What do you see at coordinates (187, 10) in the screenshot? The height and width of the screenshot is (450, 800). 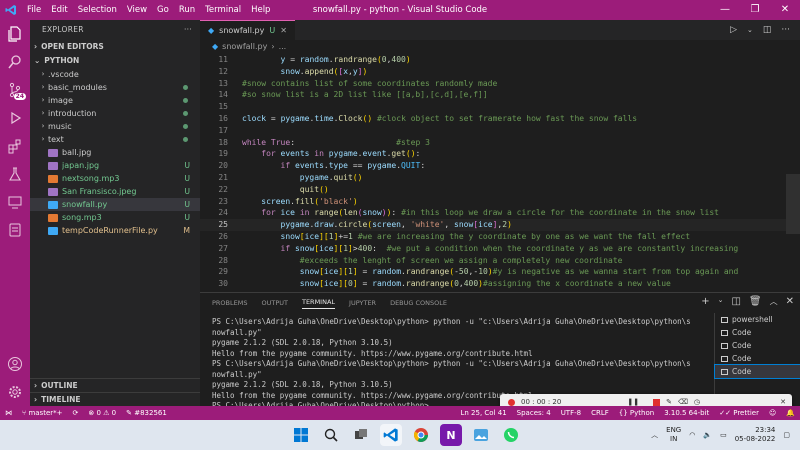 I see `menu-item-run: Run` at bounding box center [187, 10].